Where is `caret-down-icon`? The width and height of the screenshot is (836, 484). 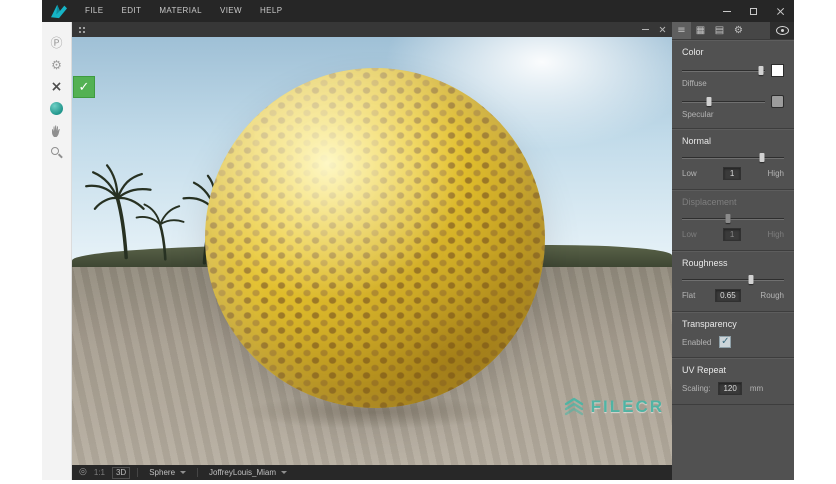 caret-down-icon is located at coordinates (284, 472).